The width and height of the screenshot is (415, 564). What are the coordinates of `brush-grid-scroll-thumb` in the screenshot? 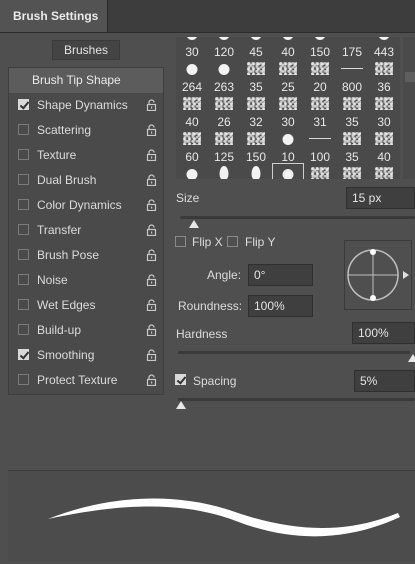 It's located at (410, 77).